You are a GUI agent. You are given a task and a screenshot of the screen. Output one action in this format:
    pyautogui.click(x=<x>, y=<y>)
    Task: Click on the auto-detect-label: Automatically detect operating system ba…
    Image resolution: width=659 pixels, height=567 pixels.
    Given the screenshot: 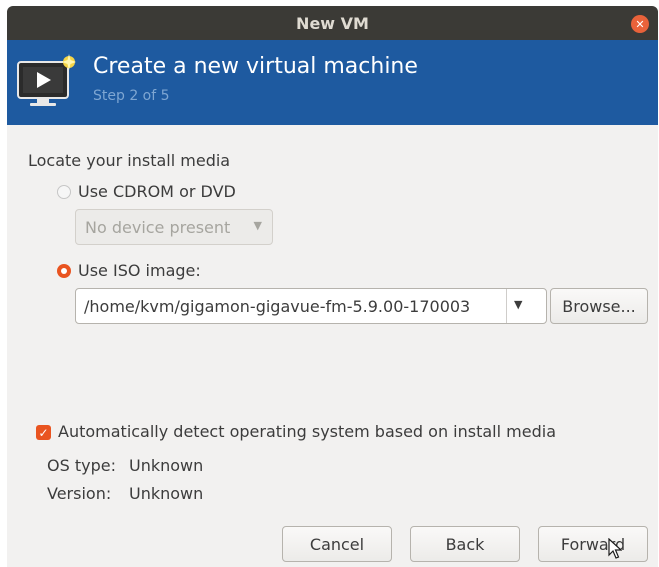 What is the action you would take?
    pyautogui.click(x=307, y=431)
    